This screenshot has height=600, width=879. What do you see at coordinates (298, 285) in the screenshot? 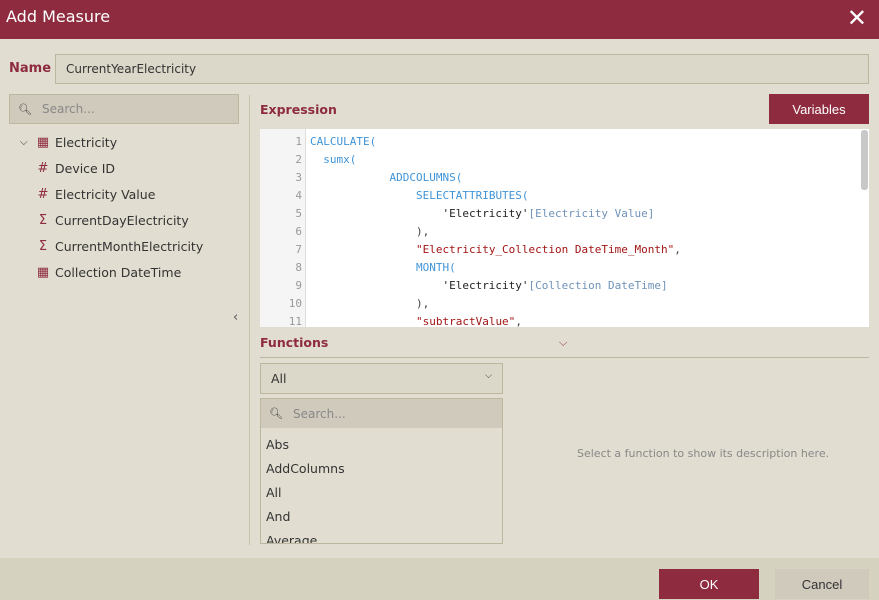
I see `line-number: 9` at bounding box center [298, 285].